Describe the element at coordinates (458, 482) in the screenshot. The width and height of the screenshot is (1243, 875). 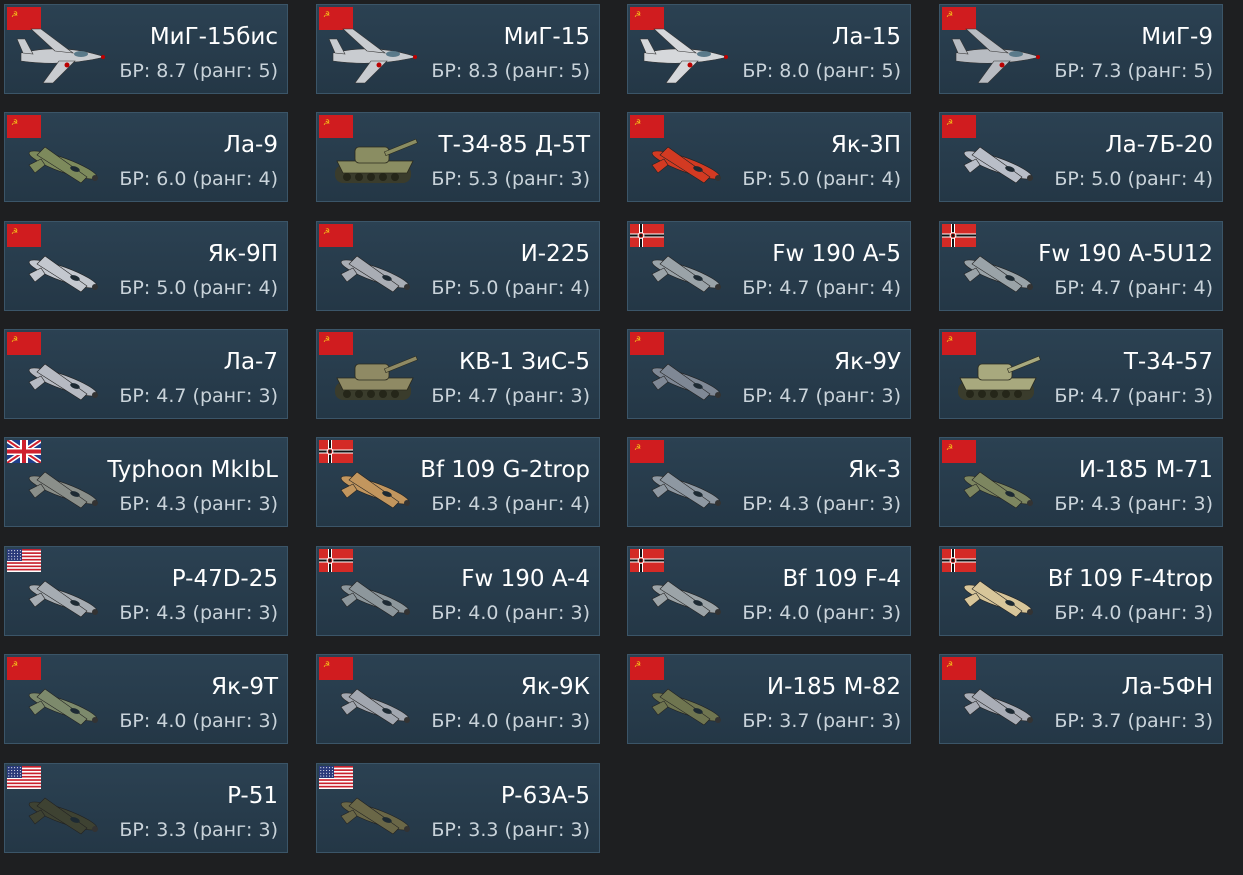
I see `vehicle-card: Bf 109 G-2trop БР: 4.3 (ранг: 4)` at that location.